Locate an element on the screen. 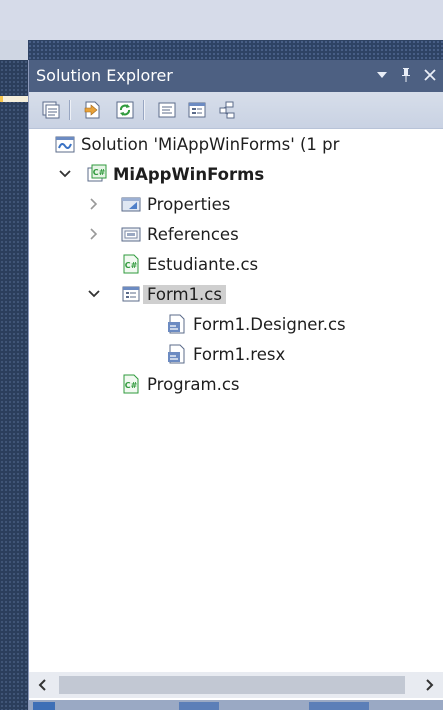  ide-background-band is located at coordinates (235, 50).